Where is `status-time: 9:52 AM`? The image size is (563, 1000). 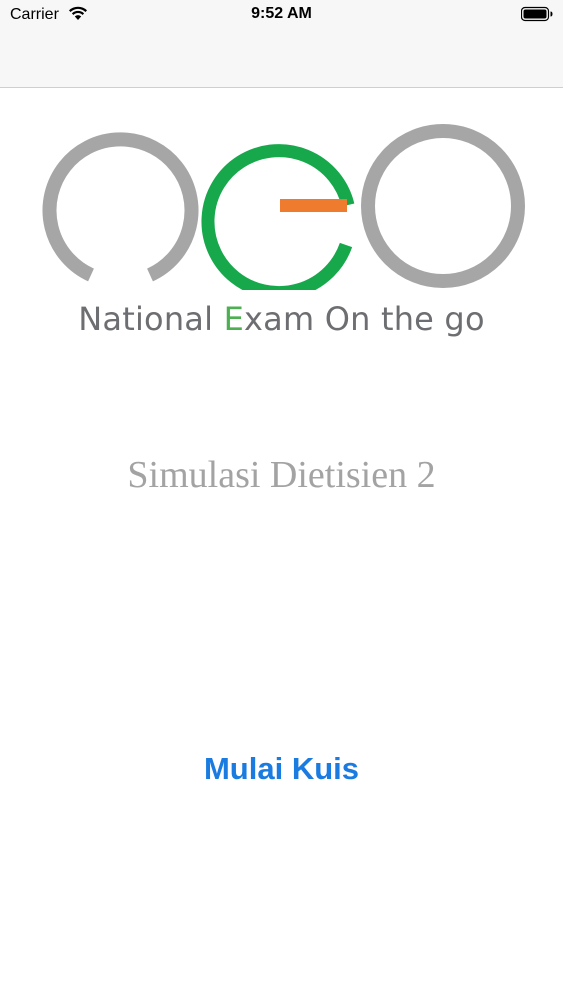 status-time: 9:52 AM is located at coordinates (281, 13).